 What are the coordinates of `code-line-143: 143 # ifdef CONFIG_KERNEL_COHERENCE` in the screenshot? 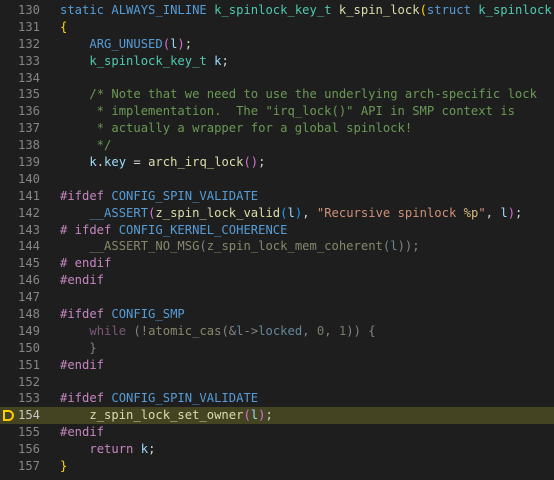 It's located at (277, 230).